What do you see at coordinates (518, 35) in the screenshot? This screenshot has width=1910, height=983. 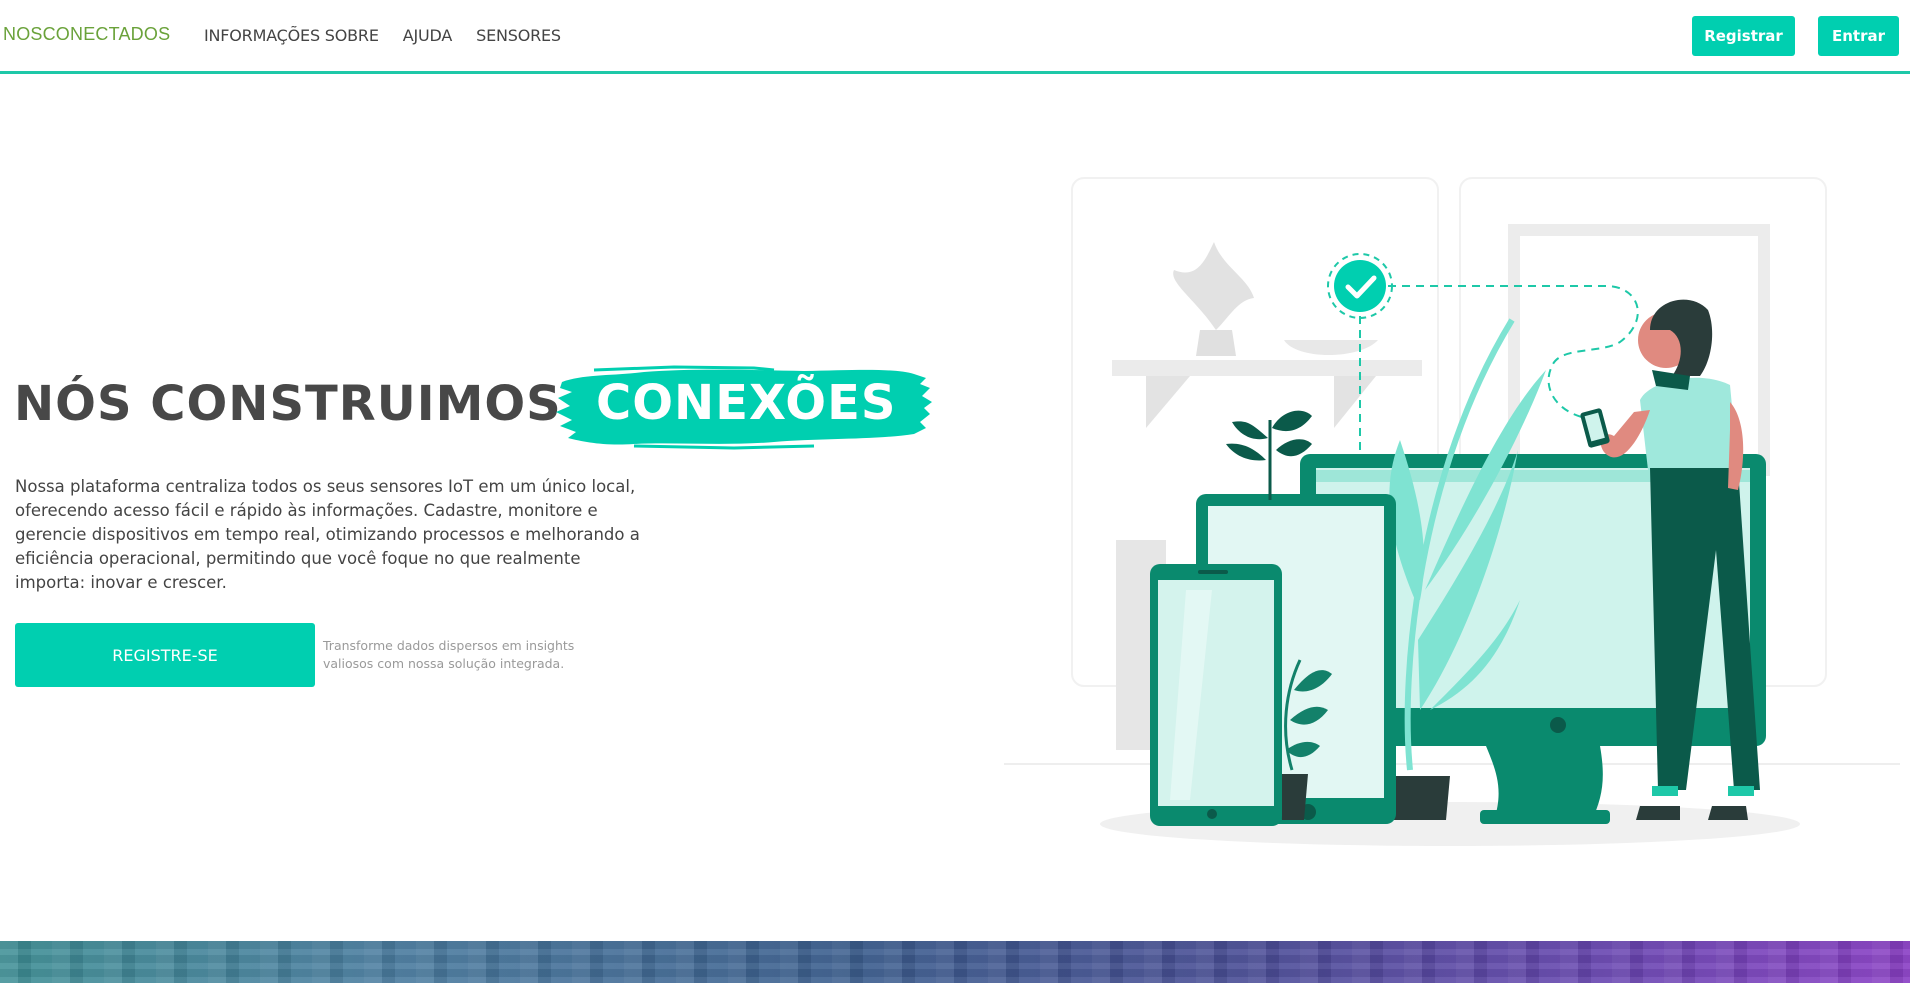 I see `nav-link-sensors: SENSORES` at bounding box center [518, 35].